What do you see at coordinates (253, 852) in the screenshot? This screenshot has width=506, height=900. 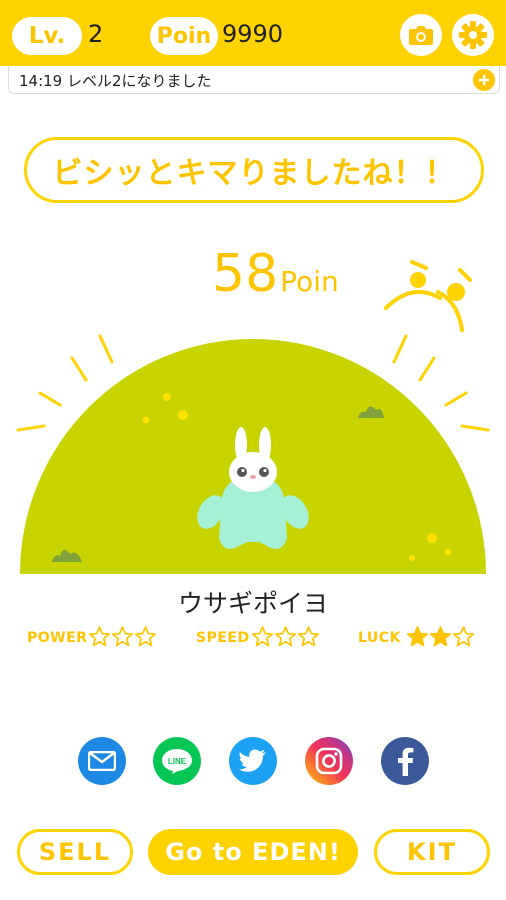 I see `go-to-eden-button: Go to EDEN!` at bounding box center [253, 852].